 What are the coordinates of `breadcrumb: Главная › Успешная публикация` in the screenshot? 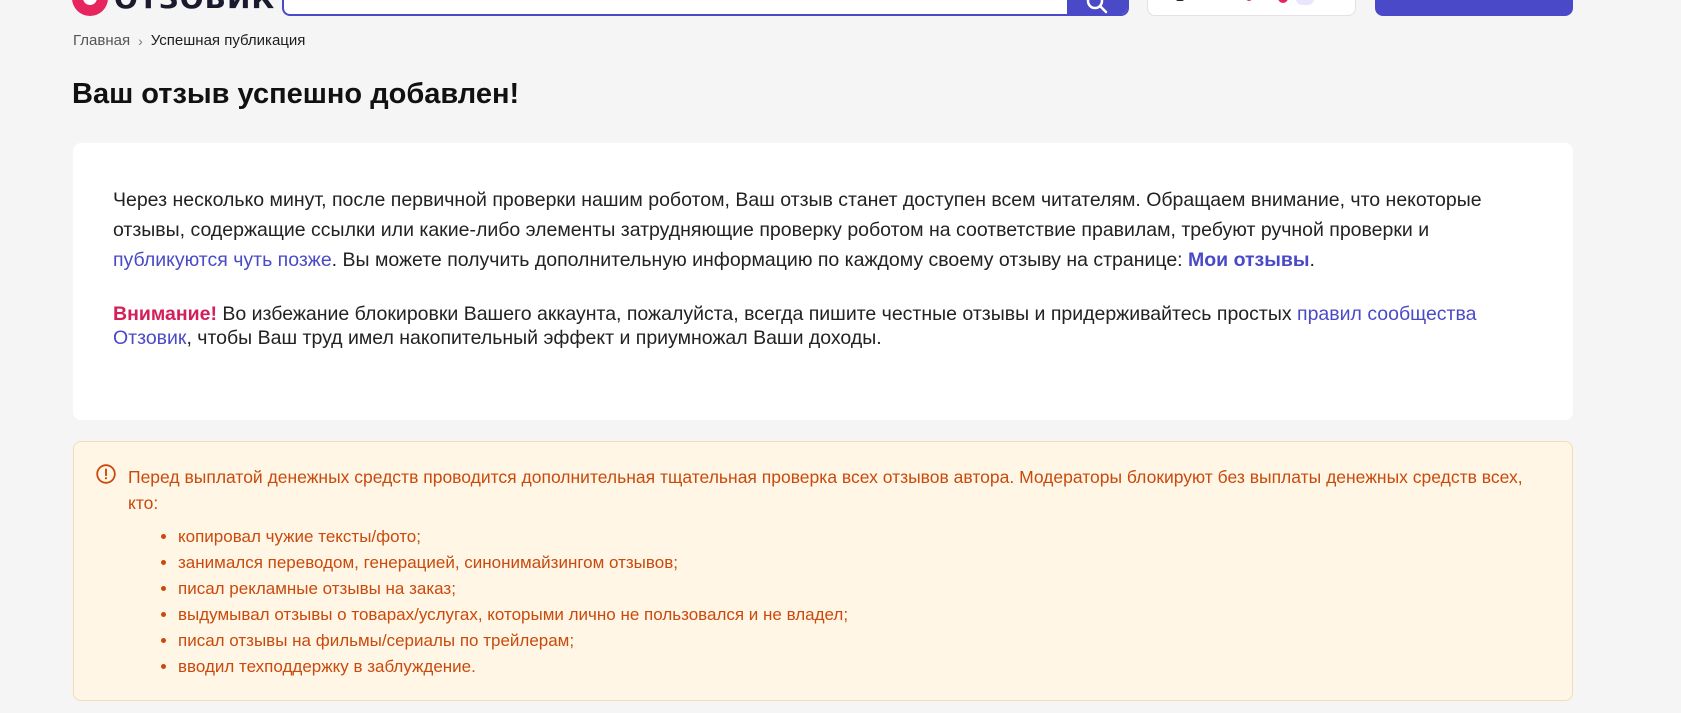 It's located at (189, 40).